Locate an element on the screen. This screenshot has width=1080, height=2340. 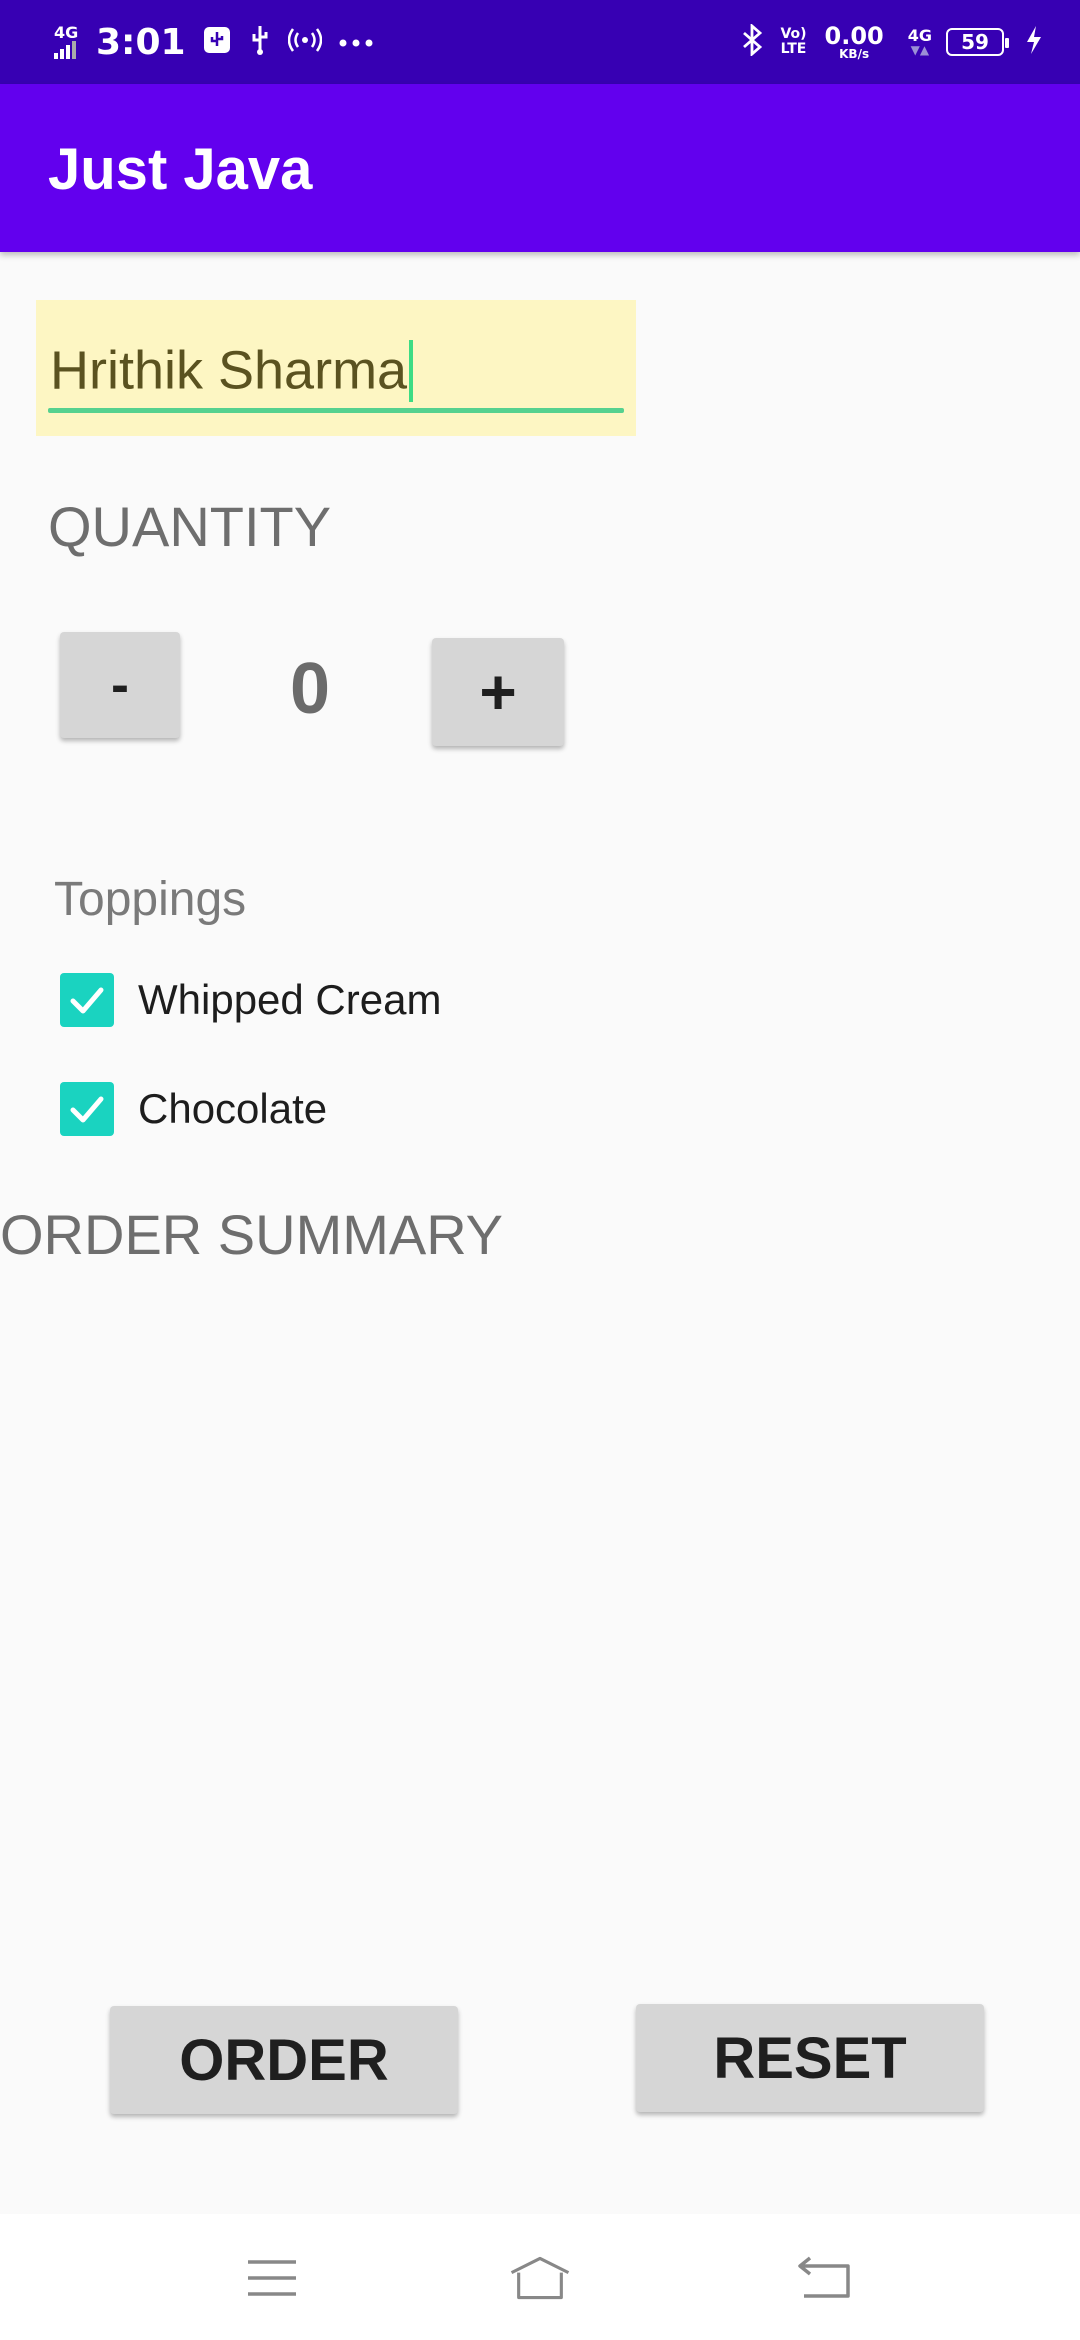
net-speed-value: 0.00 is located at coordinates (854, 36).